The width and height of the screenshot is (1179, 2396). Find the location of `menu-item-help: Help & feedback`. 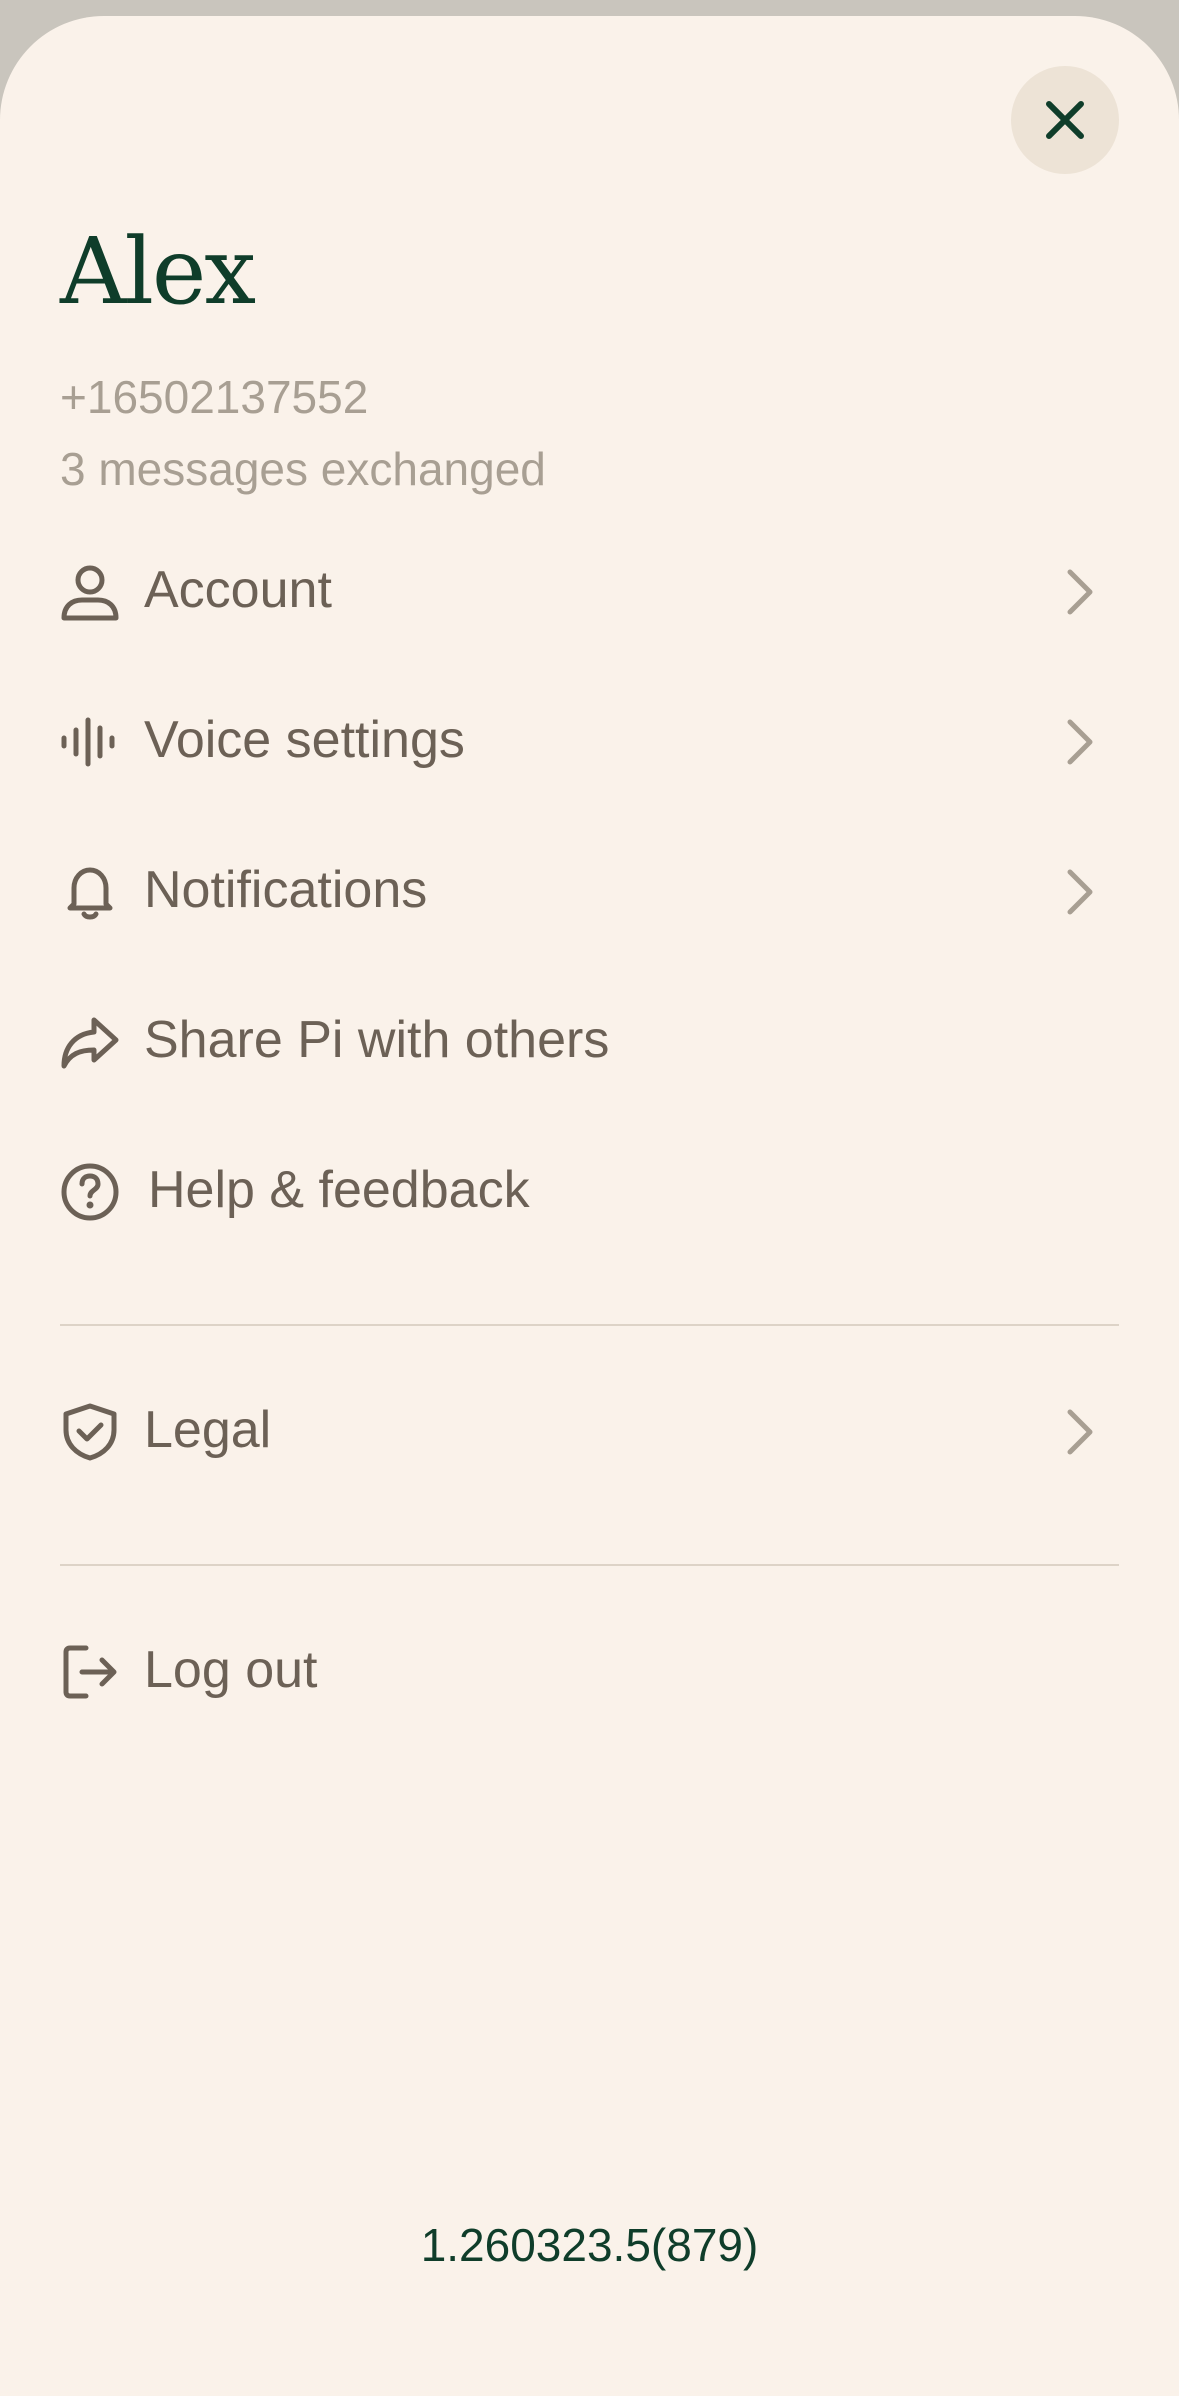

menu-item-help: Help & feedback is located at coordinates (590, 1190).